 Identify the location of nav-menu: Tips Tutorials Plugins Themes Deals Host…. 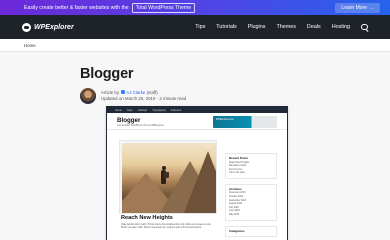
(281, 27).